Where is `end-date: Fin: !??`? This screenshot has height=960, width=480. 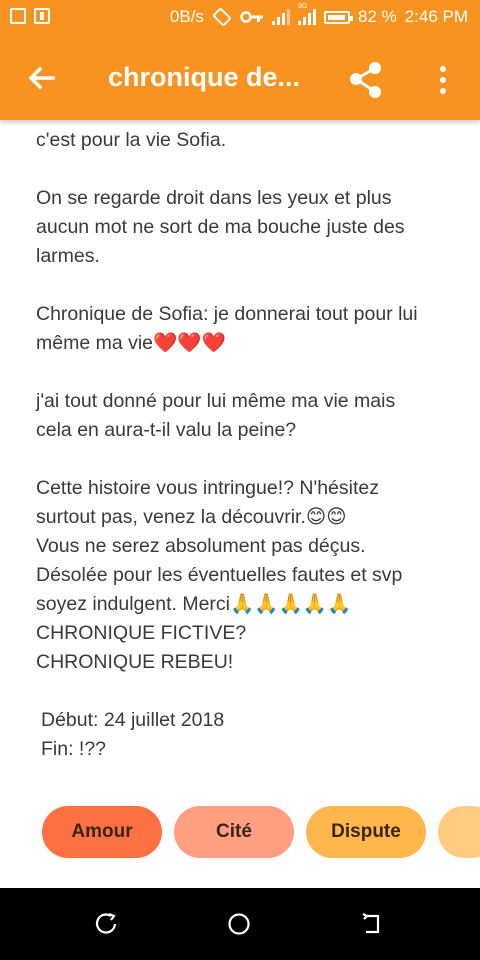 end-date: Fin: !?? is located at coordinates (74, 749).